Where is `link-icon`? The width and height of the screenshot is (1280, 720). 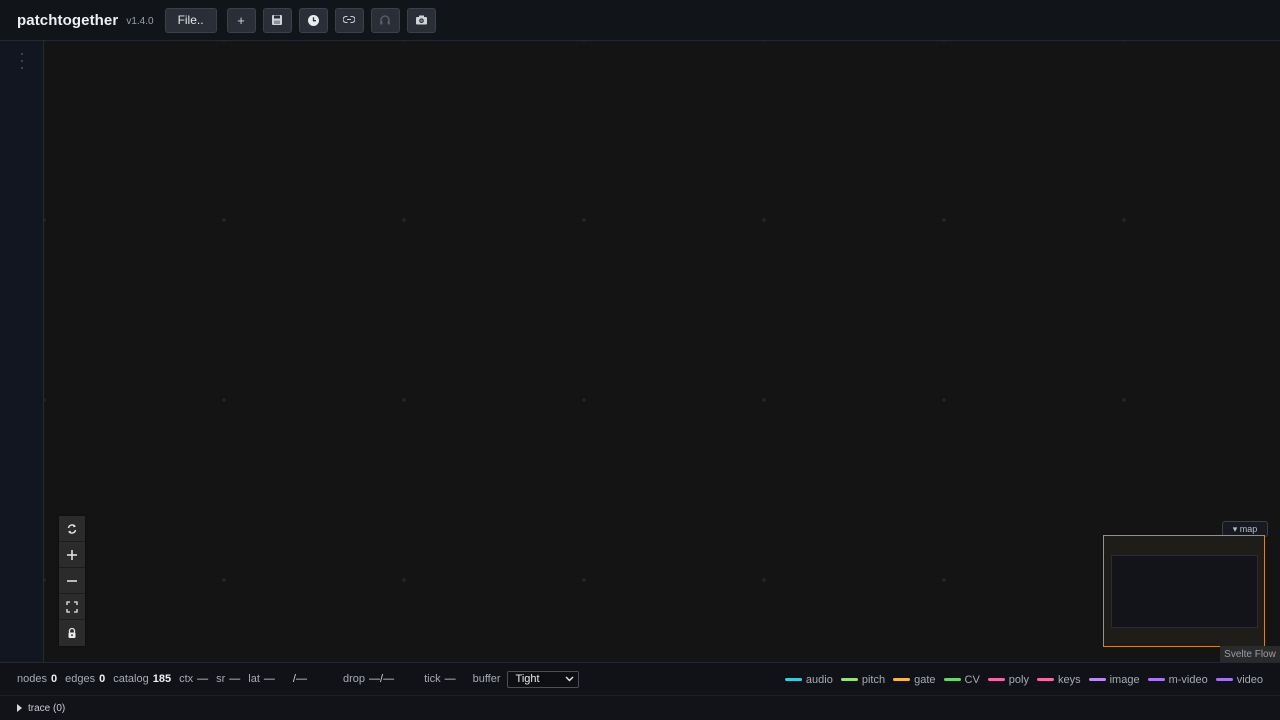 link-icon is located at coordinates (349, 19).